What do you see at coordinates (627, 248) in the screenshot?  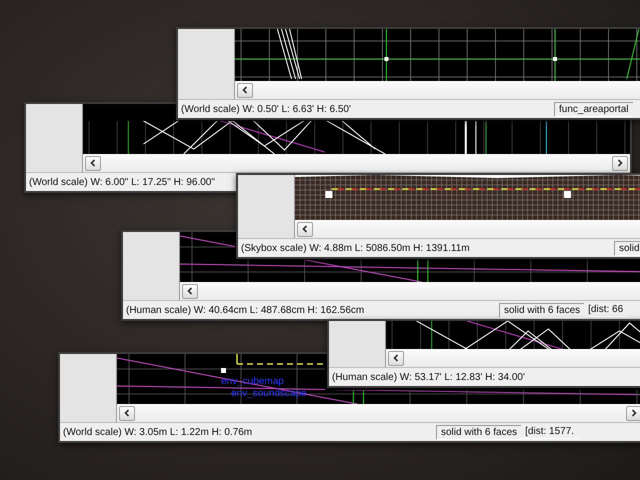 I see `status-field: solid` at bounding box center [627, 248].